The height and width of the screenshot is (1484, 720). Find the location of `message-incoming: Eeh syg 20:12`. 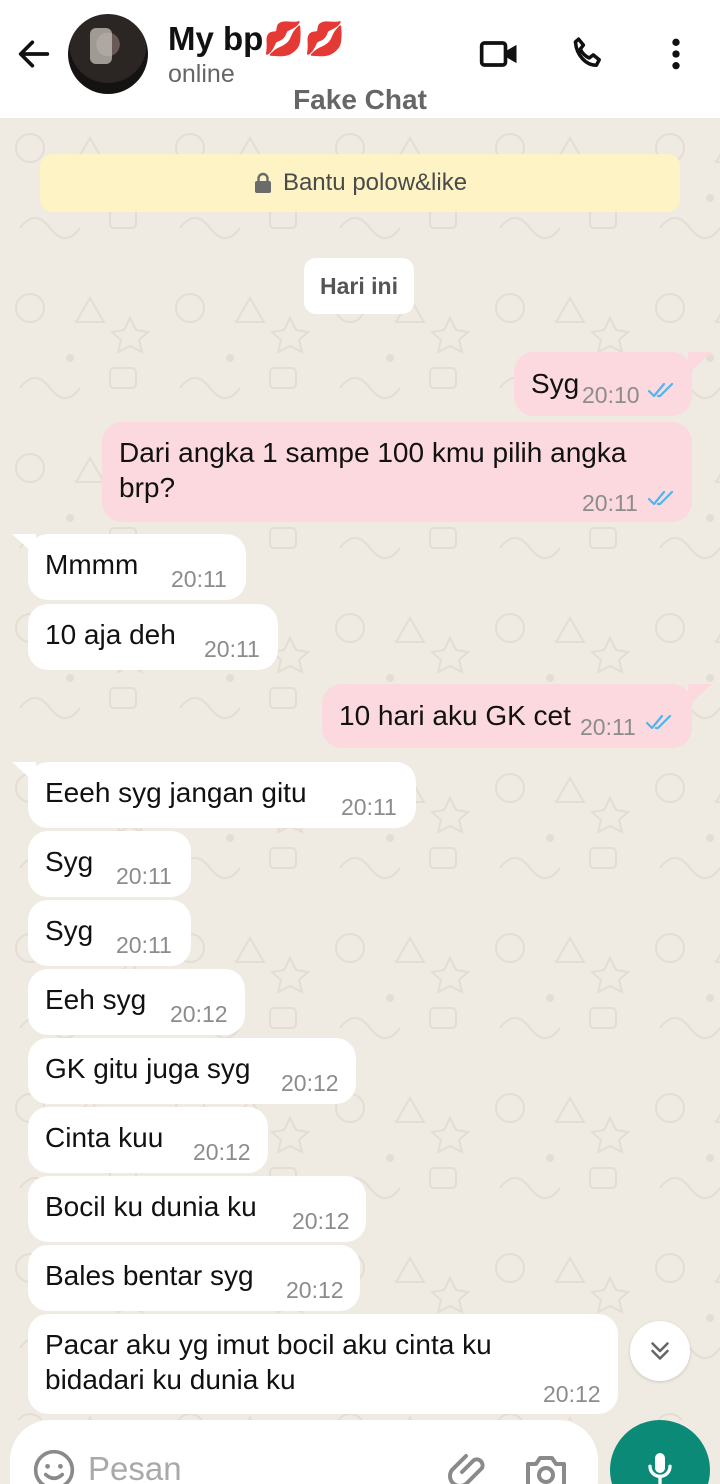

message-incoming: Eeh syg 20:12 is located at coordinates (136, 1002).